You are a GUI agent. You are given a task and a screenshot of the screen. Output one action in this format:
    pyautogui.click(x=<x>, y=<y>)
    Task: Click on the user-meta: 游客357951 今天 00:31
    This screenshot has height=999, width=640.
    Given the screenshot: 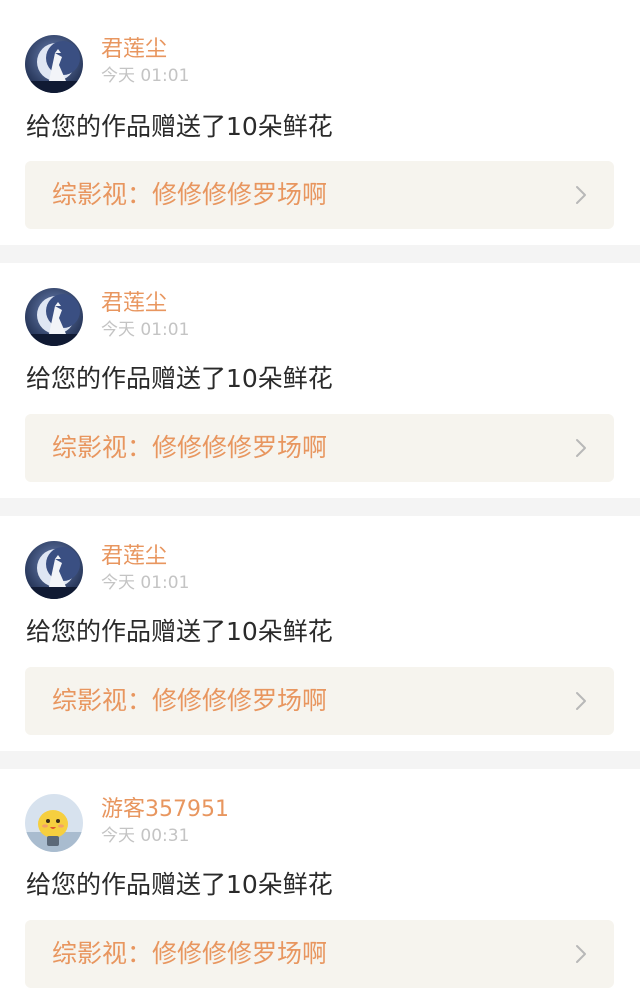 What is the action you would take?
    pyautogui.click(x=165, y=822)
    